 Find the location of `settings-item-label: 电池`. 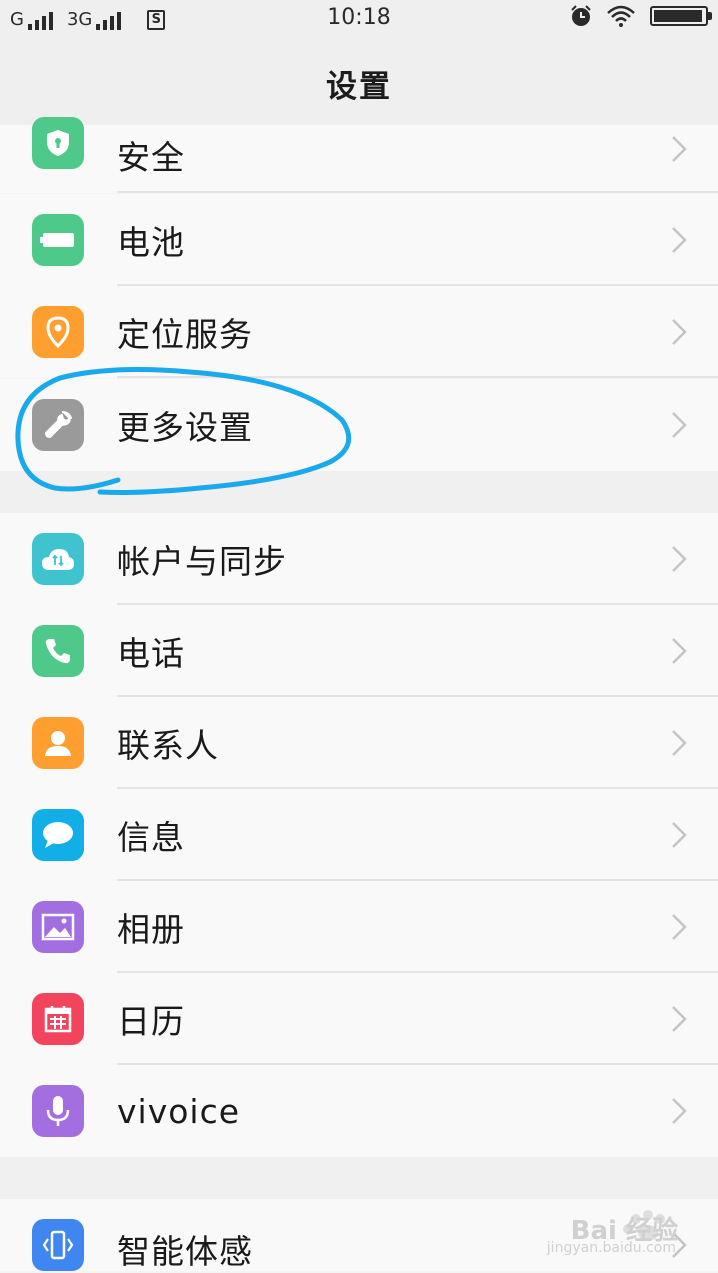

settings-item-label: 电池 is located at coordinates (151, 242).